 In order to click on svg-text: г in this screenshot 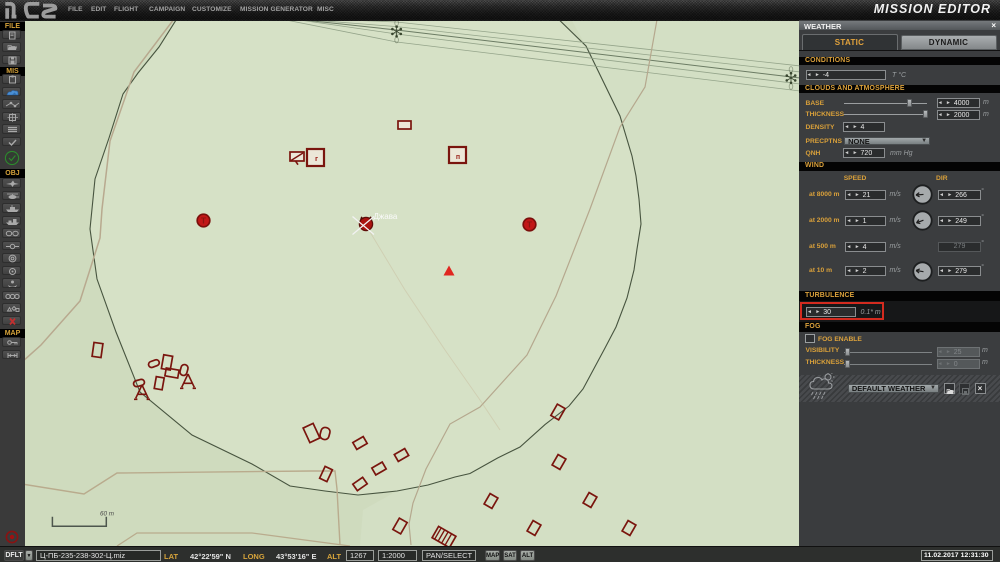, I will do `click(316, 158)`.